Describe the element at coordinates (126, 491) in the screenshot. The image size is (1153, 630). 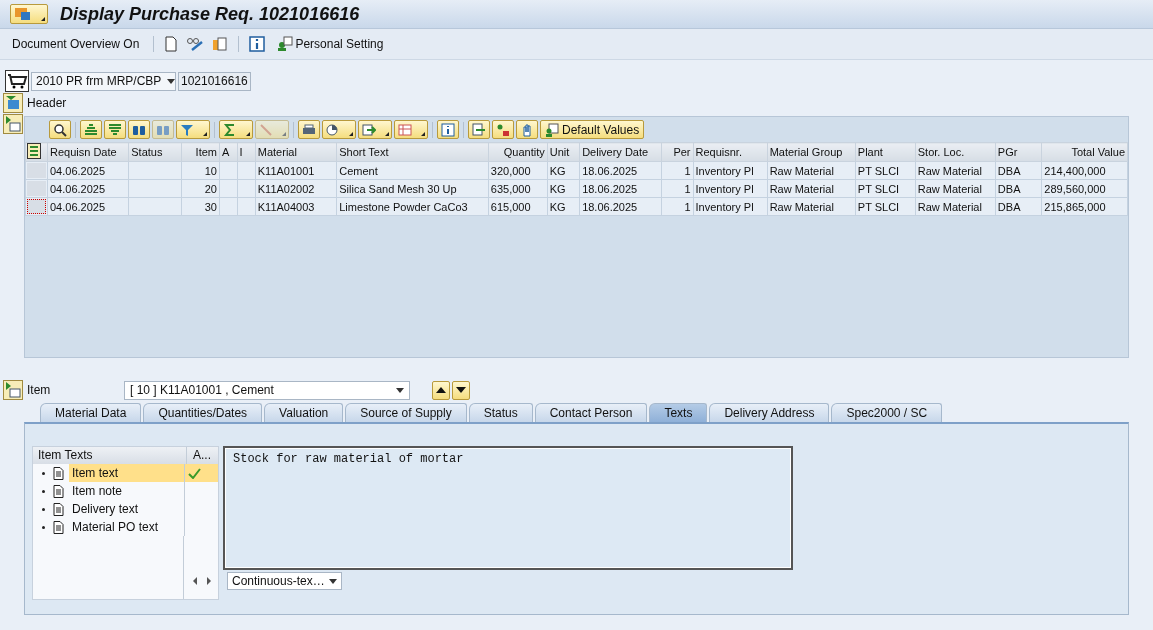
I see `text-type-item: Item note` at that location.